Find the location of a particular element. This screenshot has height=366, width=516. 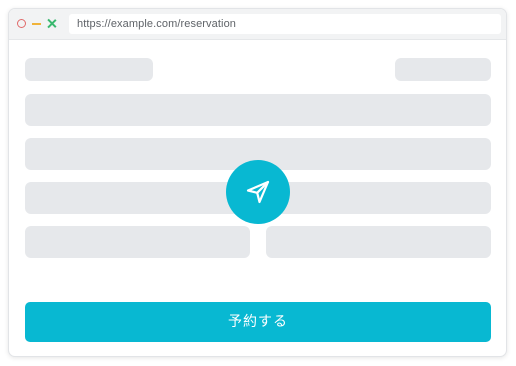

form-field-placeholder is located at coordinates (258, 110).